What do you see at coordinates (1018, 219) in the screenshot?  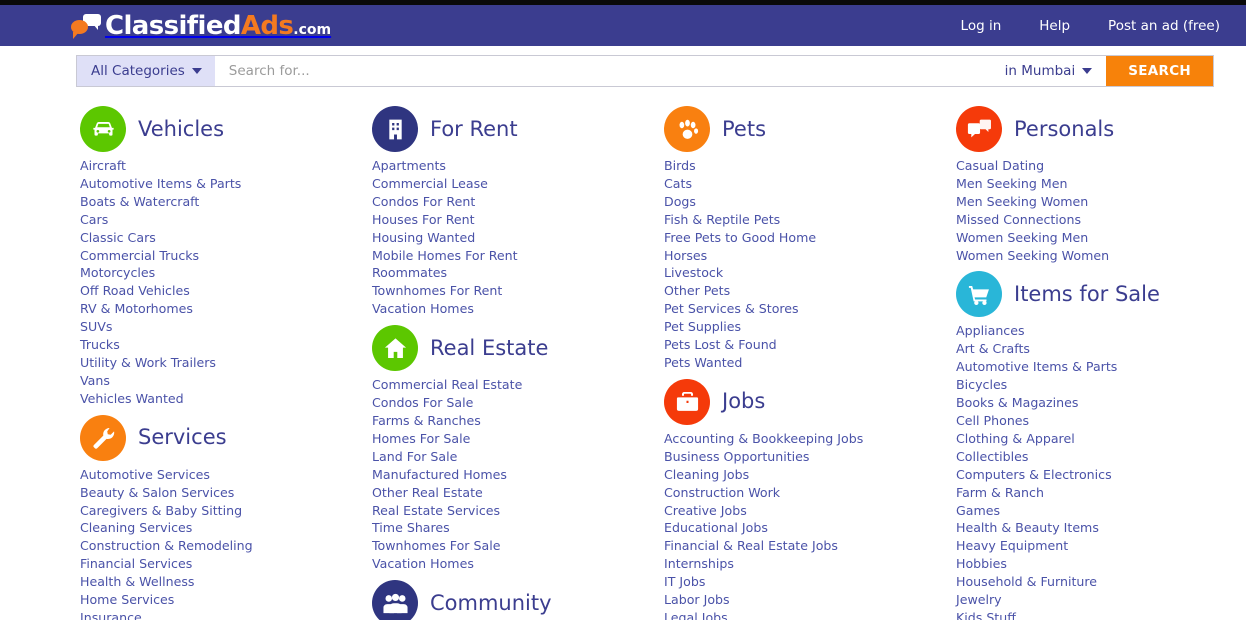 I see `category-link: Missed Connections` at bounding box center [1018, 219].